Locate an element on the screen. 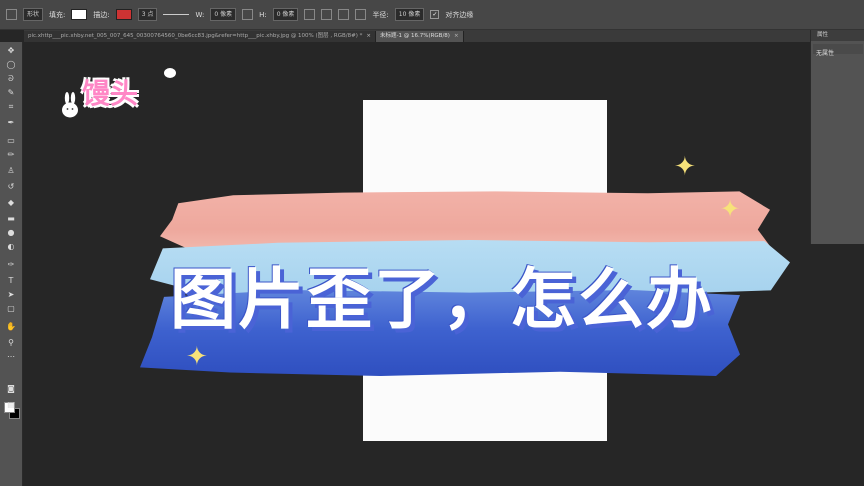 This screenshot has height=486, width=864. panel-content: 无属性 is located at coordinates (825, 53).